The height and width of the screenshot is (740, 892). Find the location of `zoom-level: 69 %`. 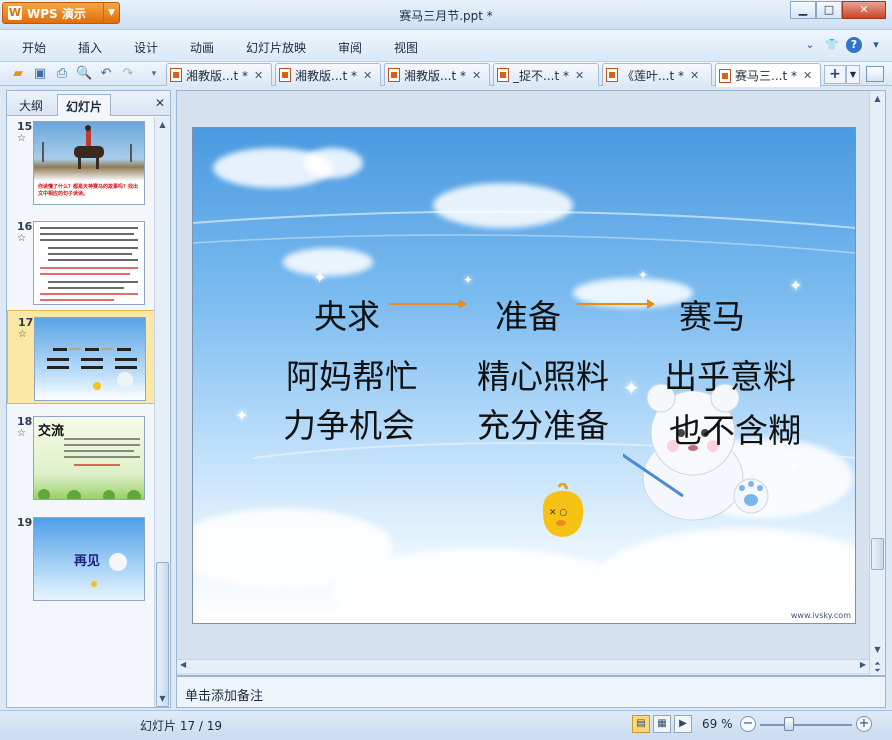

zoom-level: 69 % is located at coordinates (717, 724).